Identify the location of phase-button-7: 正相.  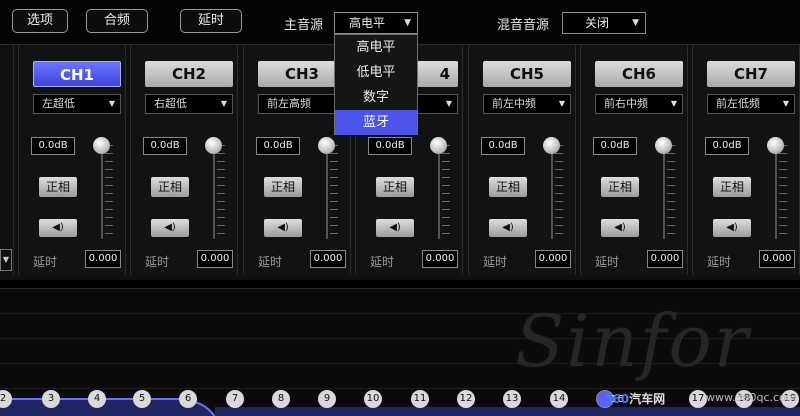
(732, 187).